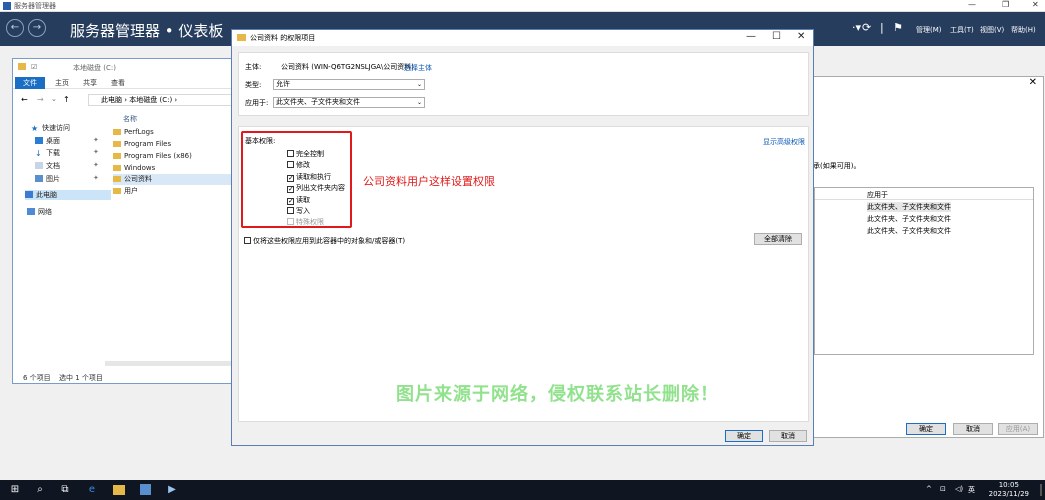 This screenshot has height=500, width=1045. Describe the element at coordinates (929, 30) in the screenshot. I see `menu-manage: 管理(M)` at that location.